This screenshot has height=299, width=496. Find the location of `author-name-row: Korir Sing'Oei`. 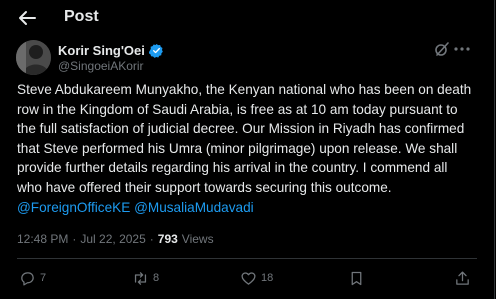

author-name-row: Korir Sing'Oei is located at coordinates (111, 50).